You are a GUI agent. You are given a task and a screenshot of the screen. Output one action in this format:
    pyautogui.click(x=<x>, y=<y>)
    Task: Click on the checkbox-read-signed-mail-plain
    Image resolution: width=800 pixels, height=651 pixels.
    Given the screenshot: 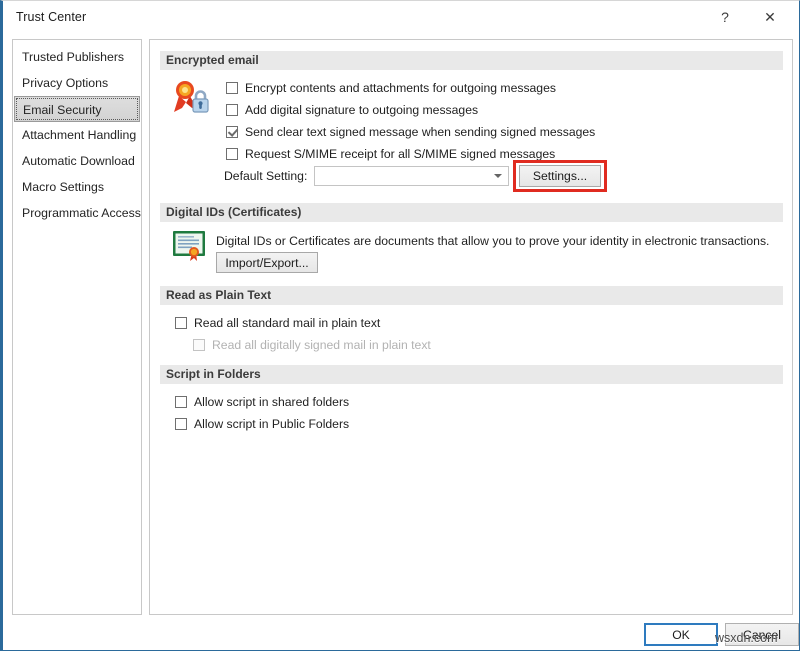 What is the action you would take?
    pyautogui.click(x=199, y=345)
    